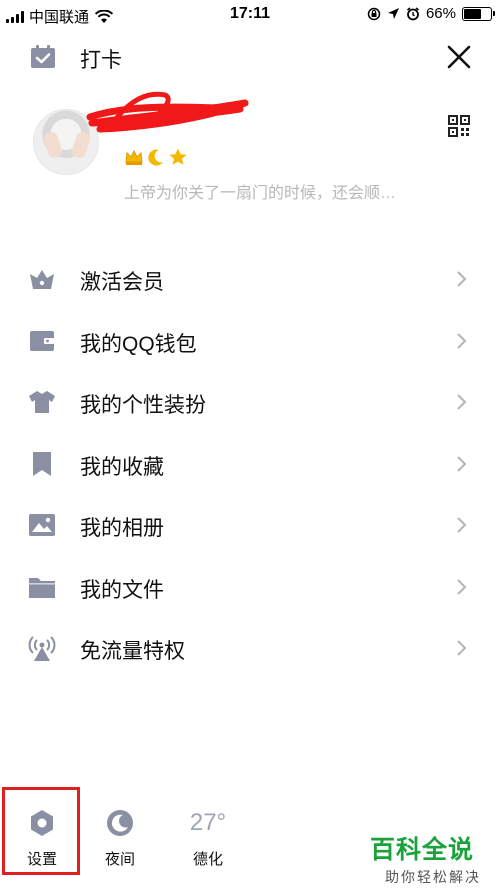  Describe the element at coordinates (42, 463) in the screenshot. I see `bookmark-icon` at that location.